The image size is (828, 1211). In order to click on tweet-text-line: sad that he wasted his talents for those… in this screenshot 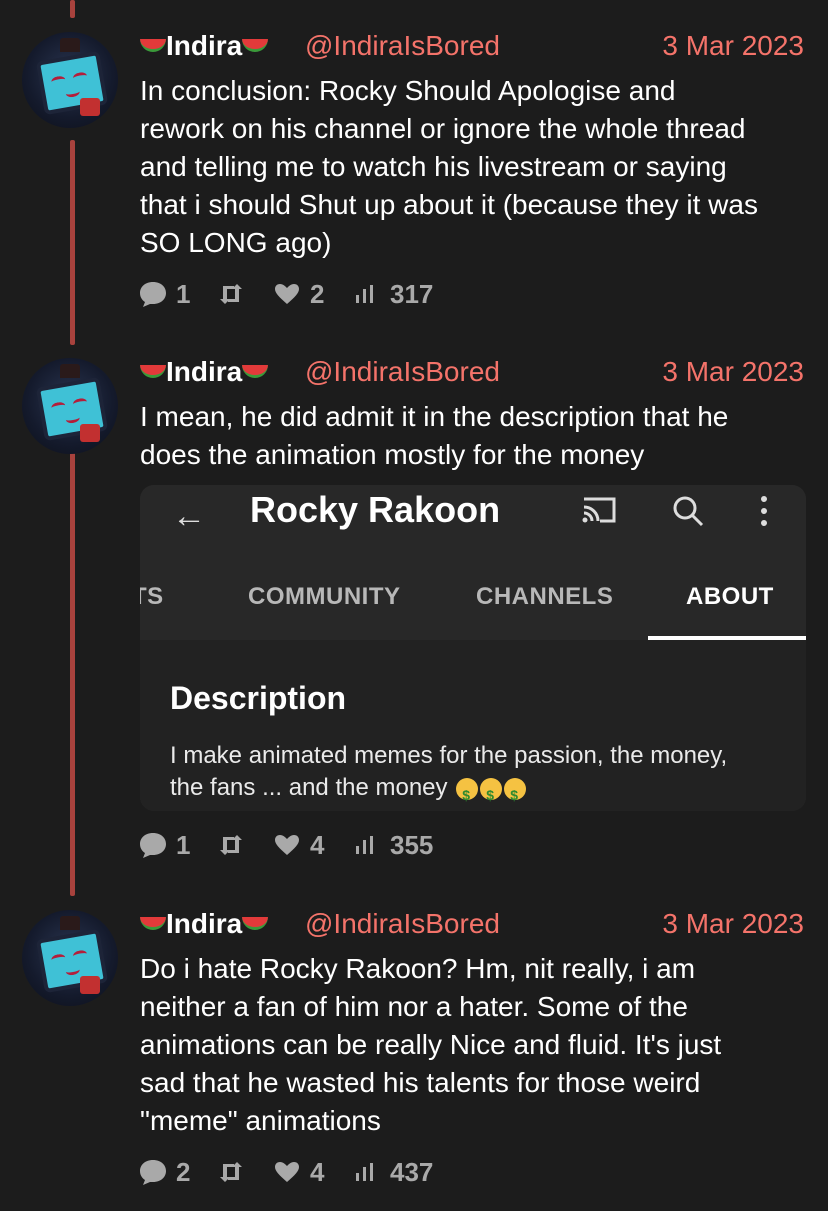, I will do `click(420, 1082)`.